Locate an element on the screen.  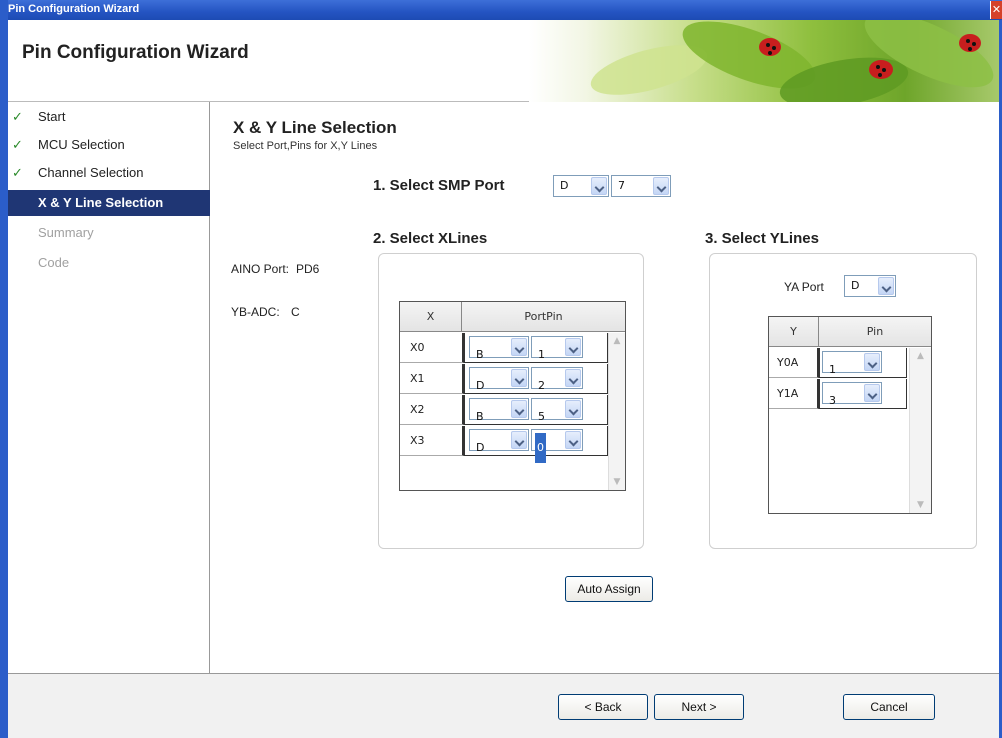
next-button: Next > is located at coordinates (699, 707).